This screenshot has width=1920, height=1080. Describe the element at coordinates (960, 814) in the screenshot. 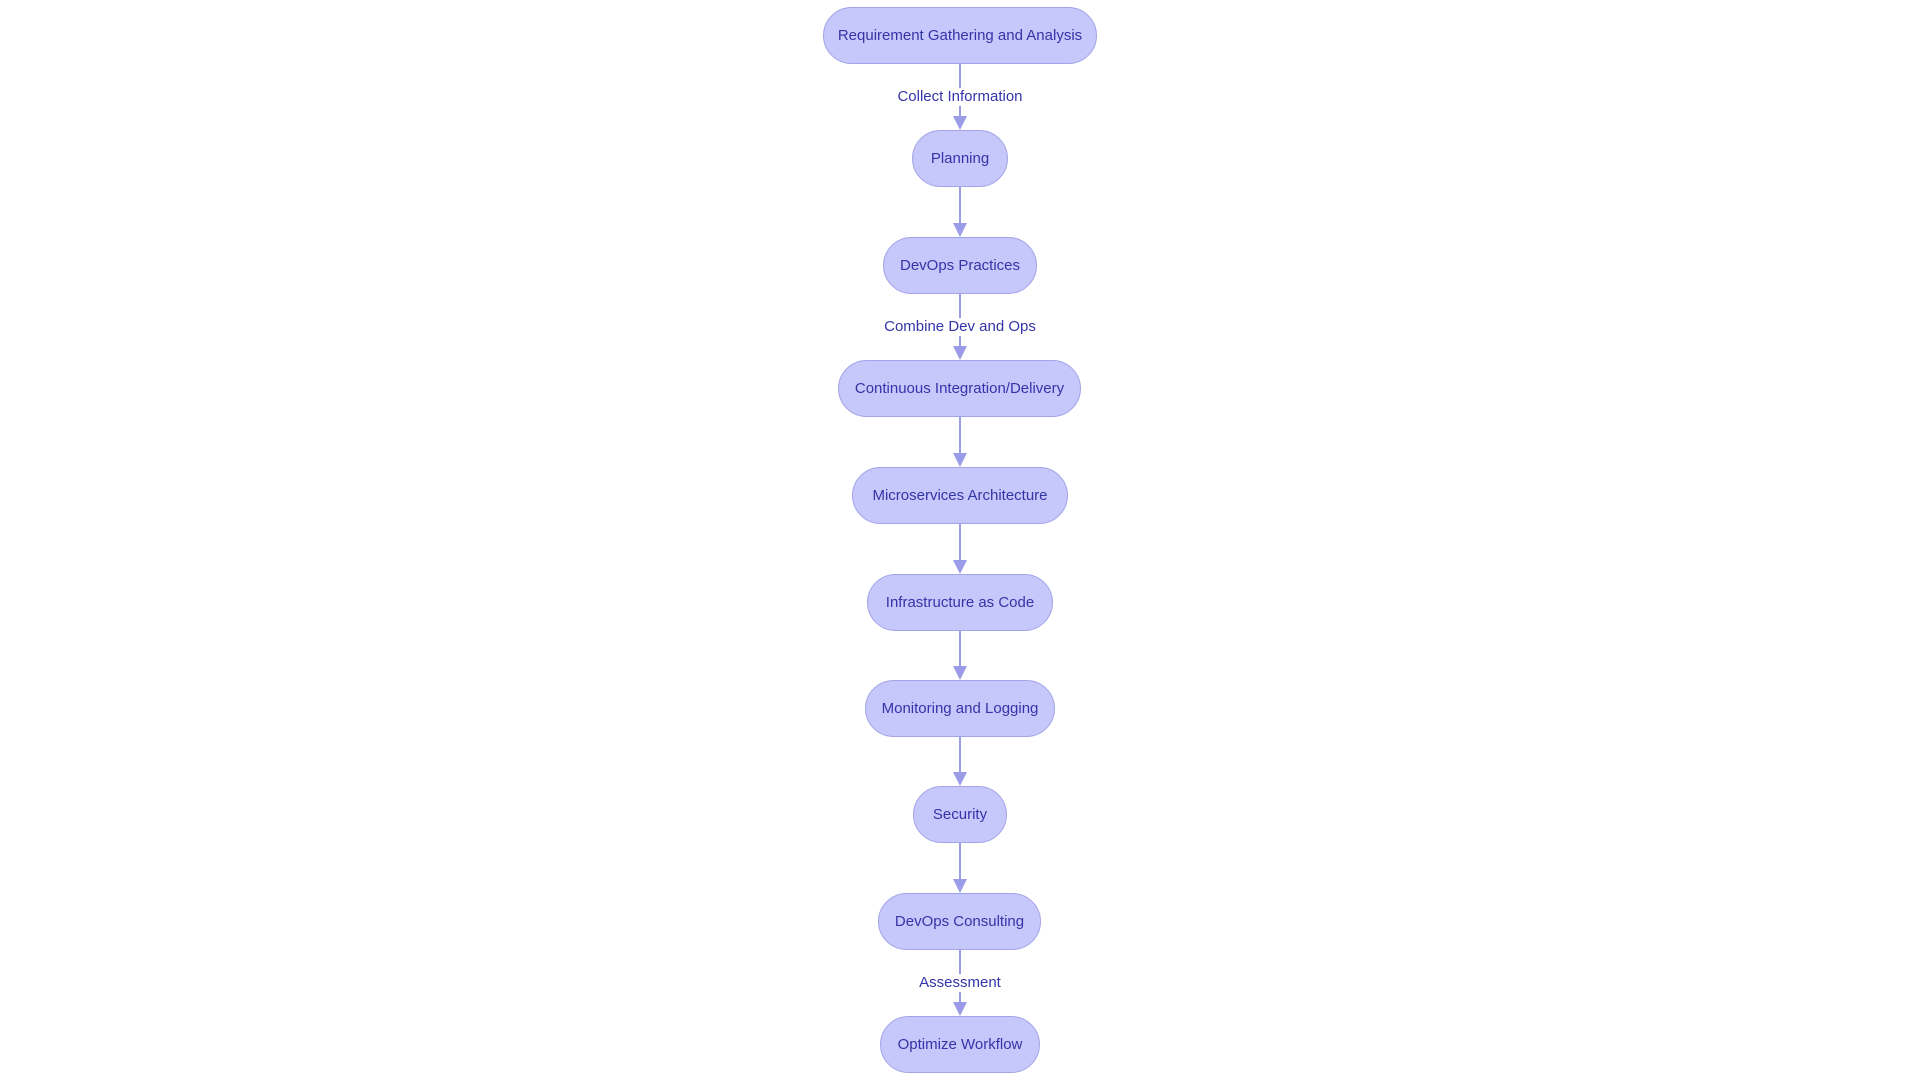

I see `node-security: Security` at that location.